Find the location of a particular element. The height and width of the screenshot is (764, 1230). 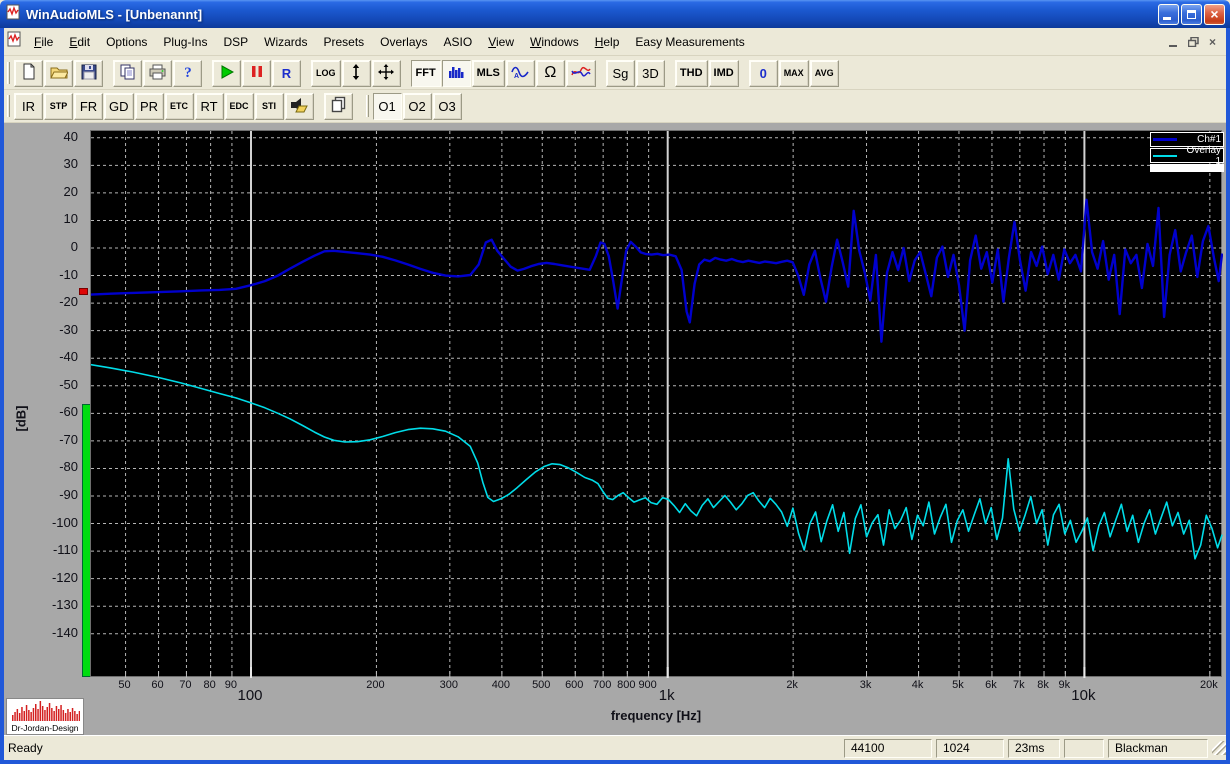

y-tick-label: -50 is located at coordinates (68, 384).